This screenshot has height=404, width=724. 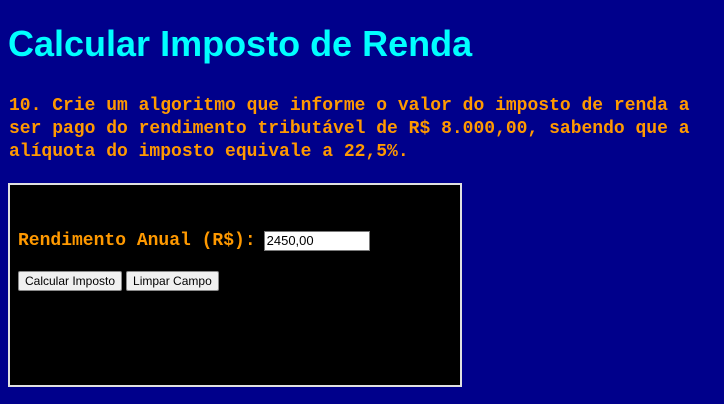 I want to click on income-label: Rendimento Anual (R$):, so click(x=137, y=241).